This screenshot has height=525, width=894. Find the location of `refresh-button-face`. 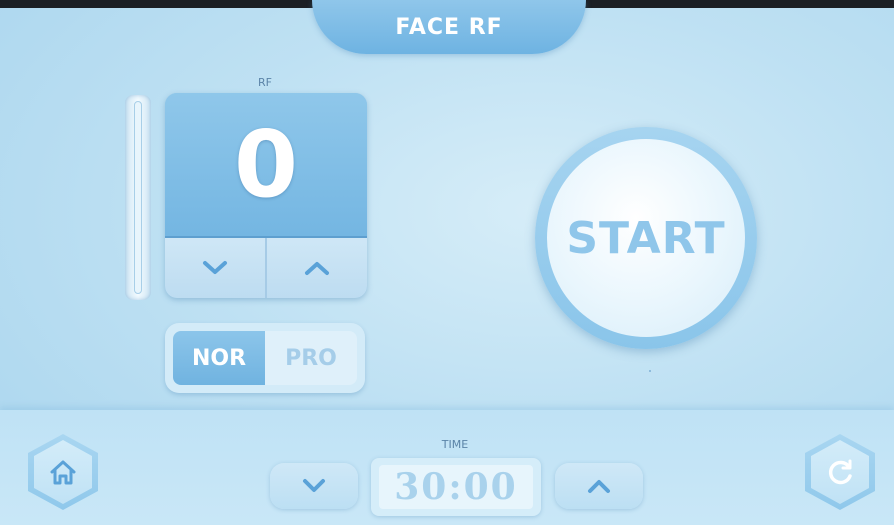

refresh-button-face is located at coordinates (840, 472).